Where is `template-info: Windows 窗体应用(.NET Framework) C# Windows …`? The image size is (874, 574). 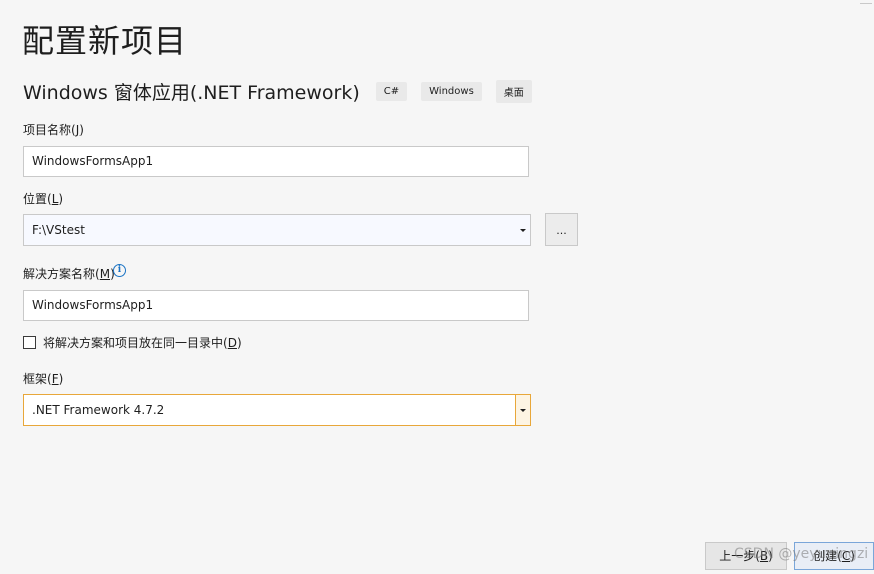 template-info: Windows 窗体应用(.NET Framework) C# Windows … is located at coordinates (277, 91).